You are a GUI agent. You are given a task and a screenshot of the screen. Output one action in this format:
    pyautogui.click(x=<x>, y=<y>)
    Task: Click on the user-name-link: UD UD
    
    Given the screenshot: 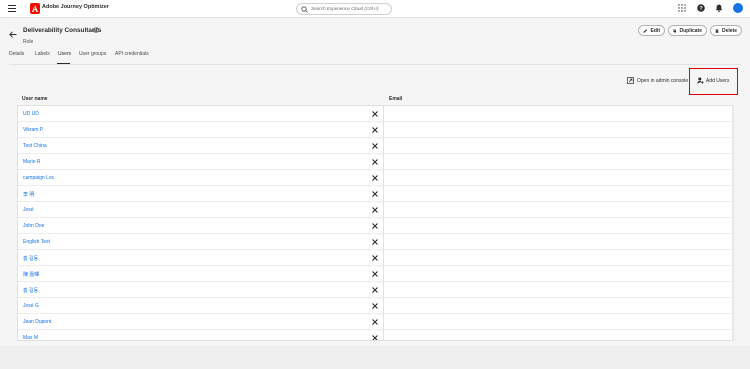 What is the action you would take?
    pyautogui.click(x=31, y=114)
    